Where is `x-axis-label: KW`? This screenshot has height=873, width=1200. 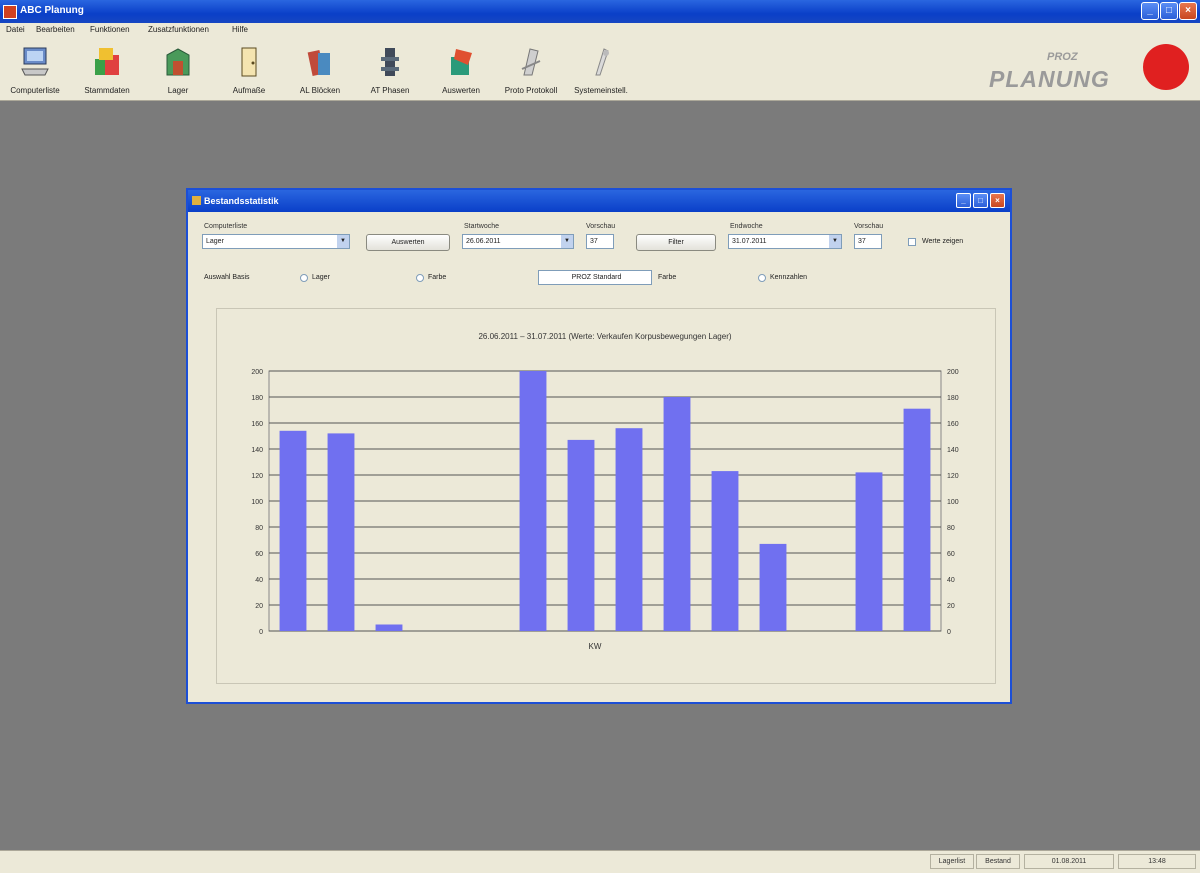 x-axis-label: KW is located at coordinates (595, 646).